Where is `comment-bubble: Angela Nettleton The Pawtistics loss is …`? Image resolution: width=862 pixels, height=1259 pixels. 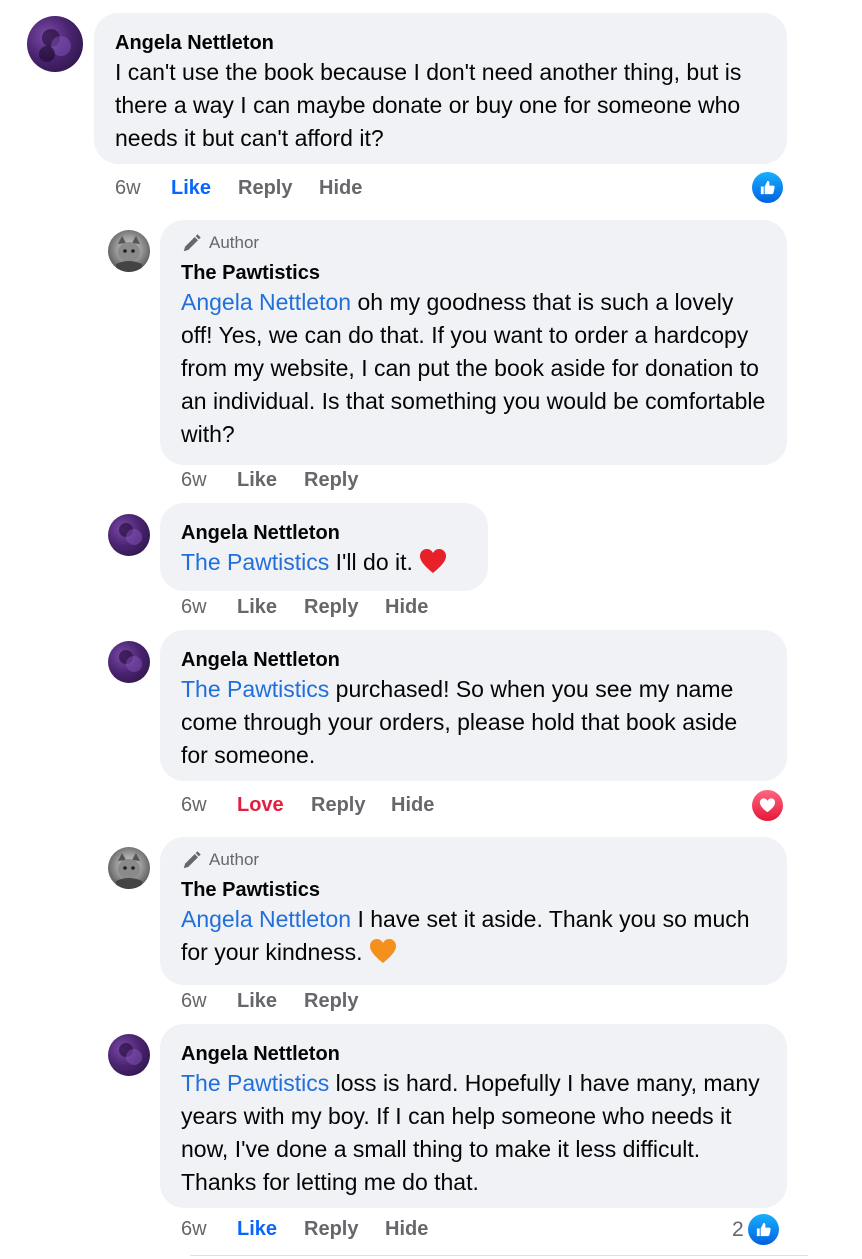 comment-bubble: Angela Nettleton The Pawtistics loss is … is located at coordinates (473, 1116).